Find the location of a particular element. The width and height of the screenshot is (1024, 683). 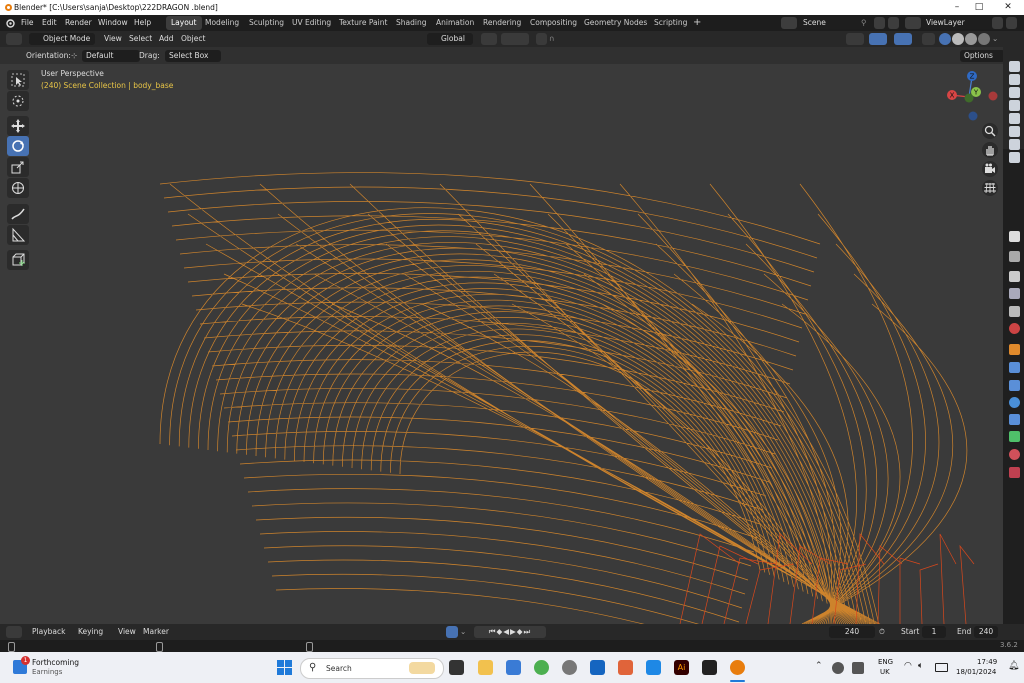

shading-material-icon is located at coordinates (971, 39).